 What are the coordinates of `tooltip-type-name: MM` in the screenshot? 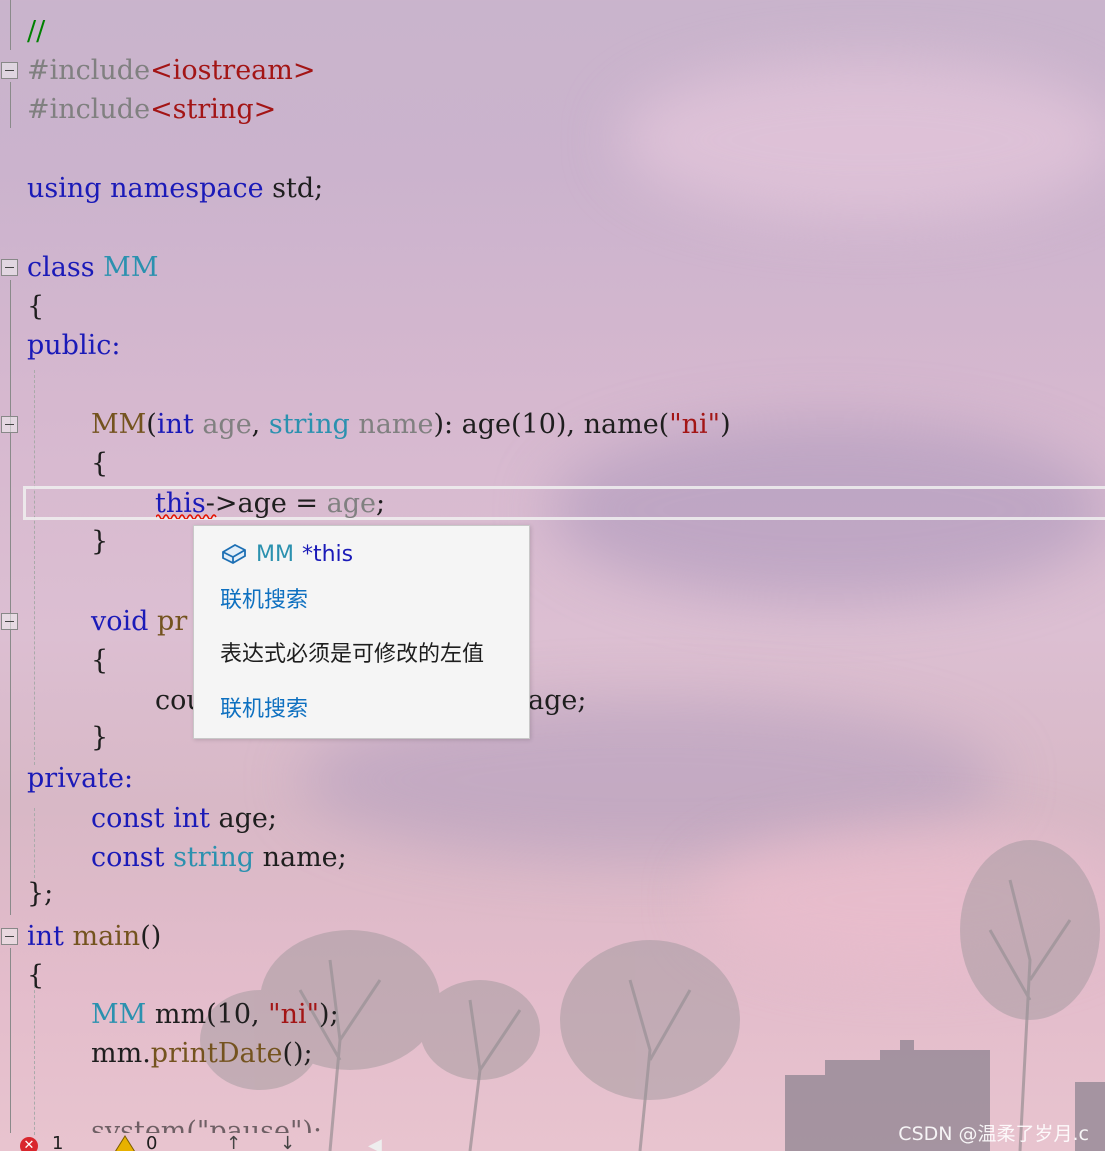 It's located at (275, 554).